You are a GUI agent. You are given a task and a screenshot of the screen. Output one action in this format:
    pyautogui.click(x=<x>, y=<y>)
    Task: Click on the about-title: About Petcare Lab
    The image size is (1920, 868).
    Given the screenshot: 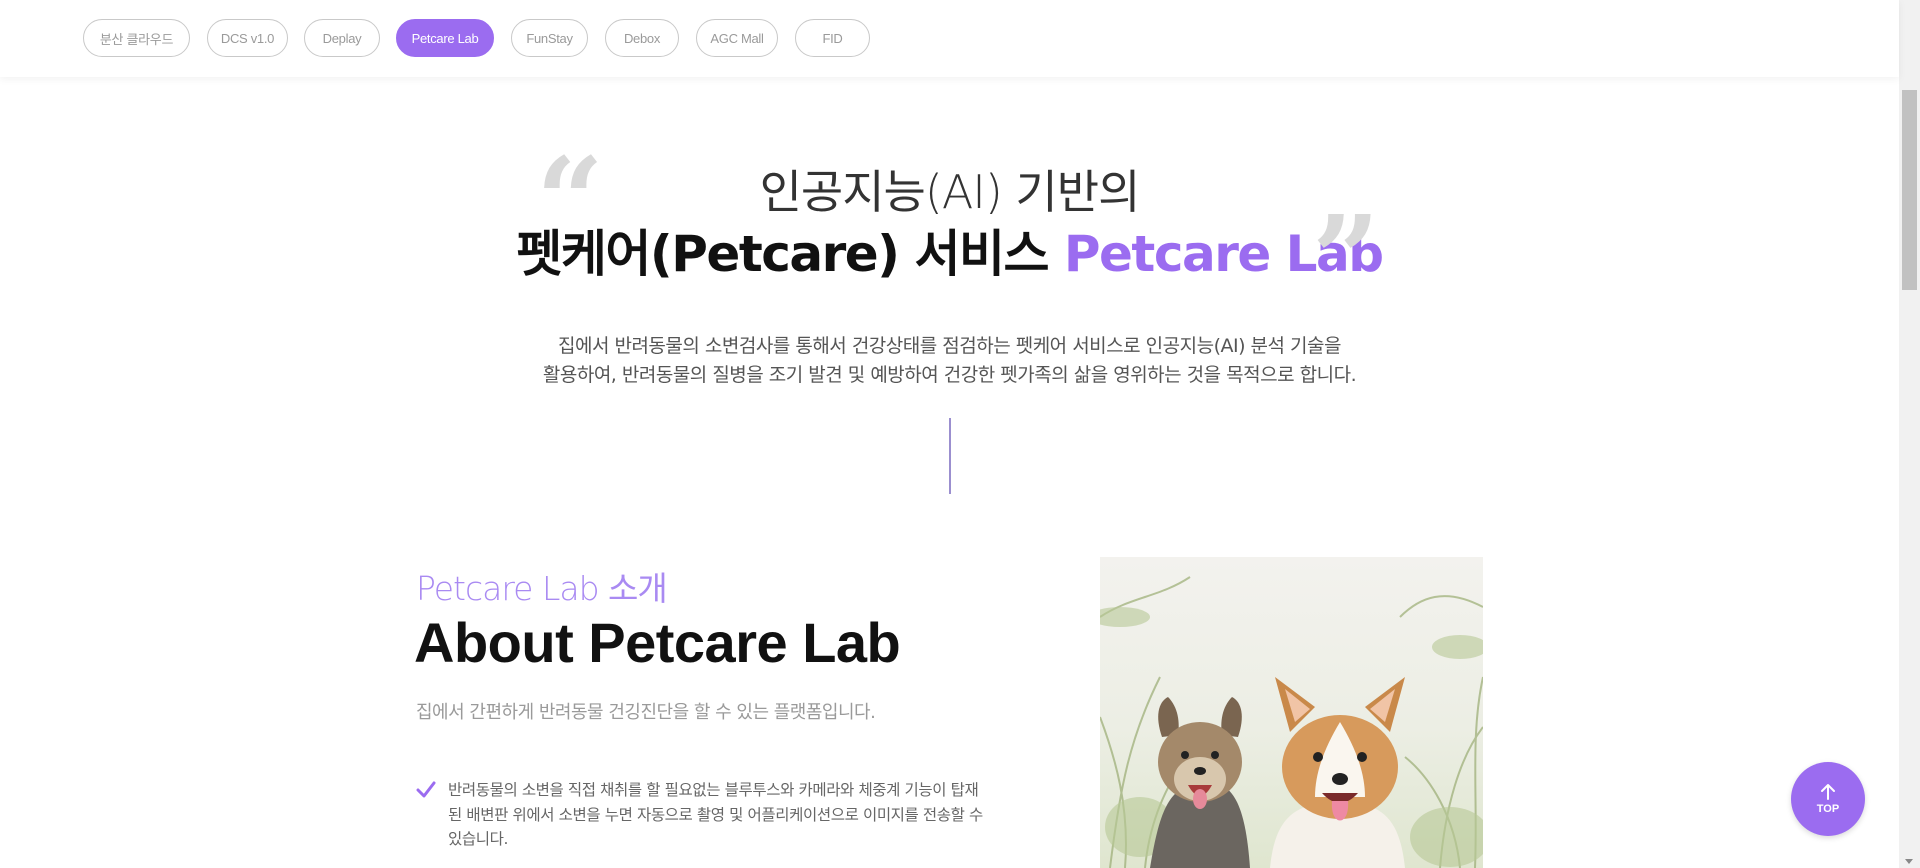 What is the action you would take?
    pyautogui.click(x=657, y=642)
    